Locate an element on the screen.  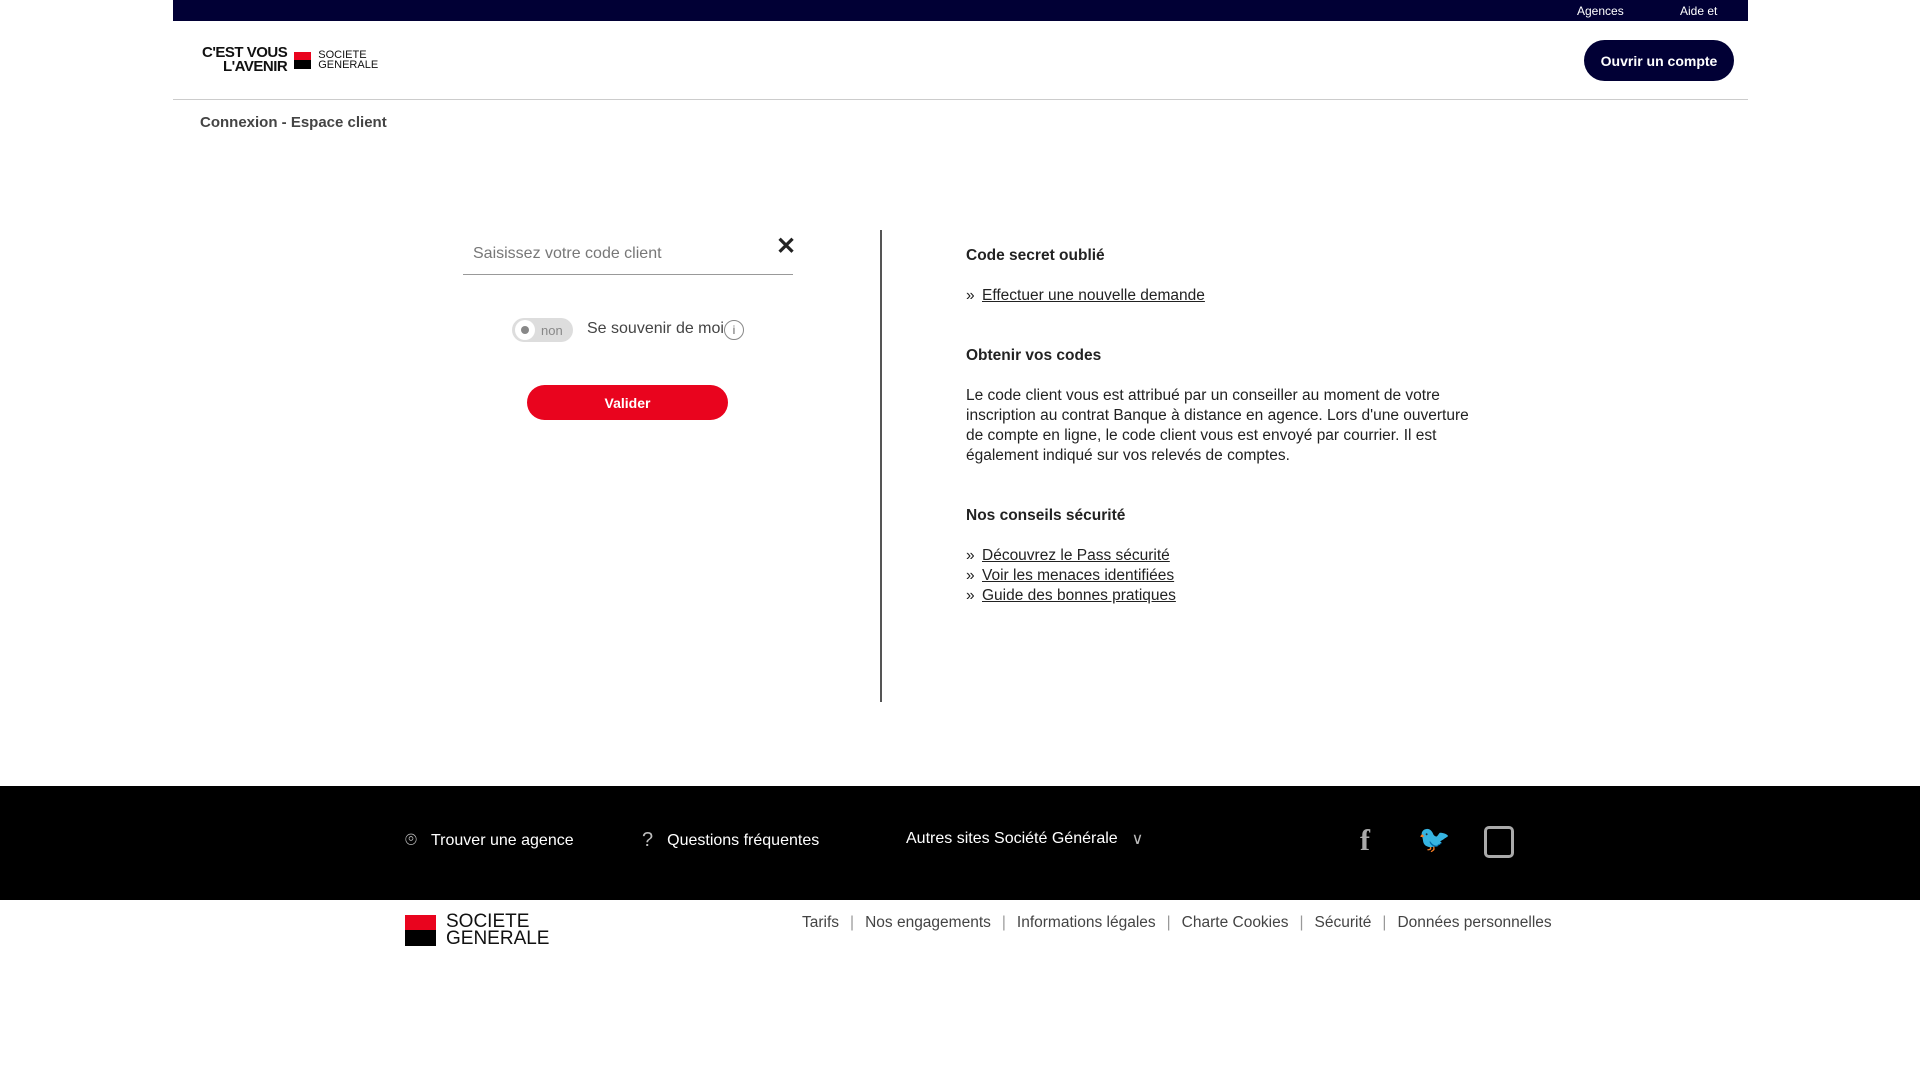
faq-label: Questions fréquentes is located at coordinates (743, 840).